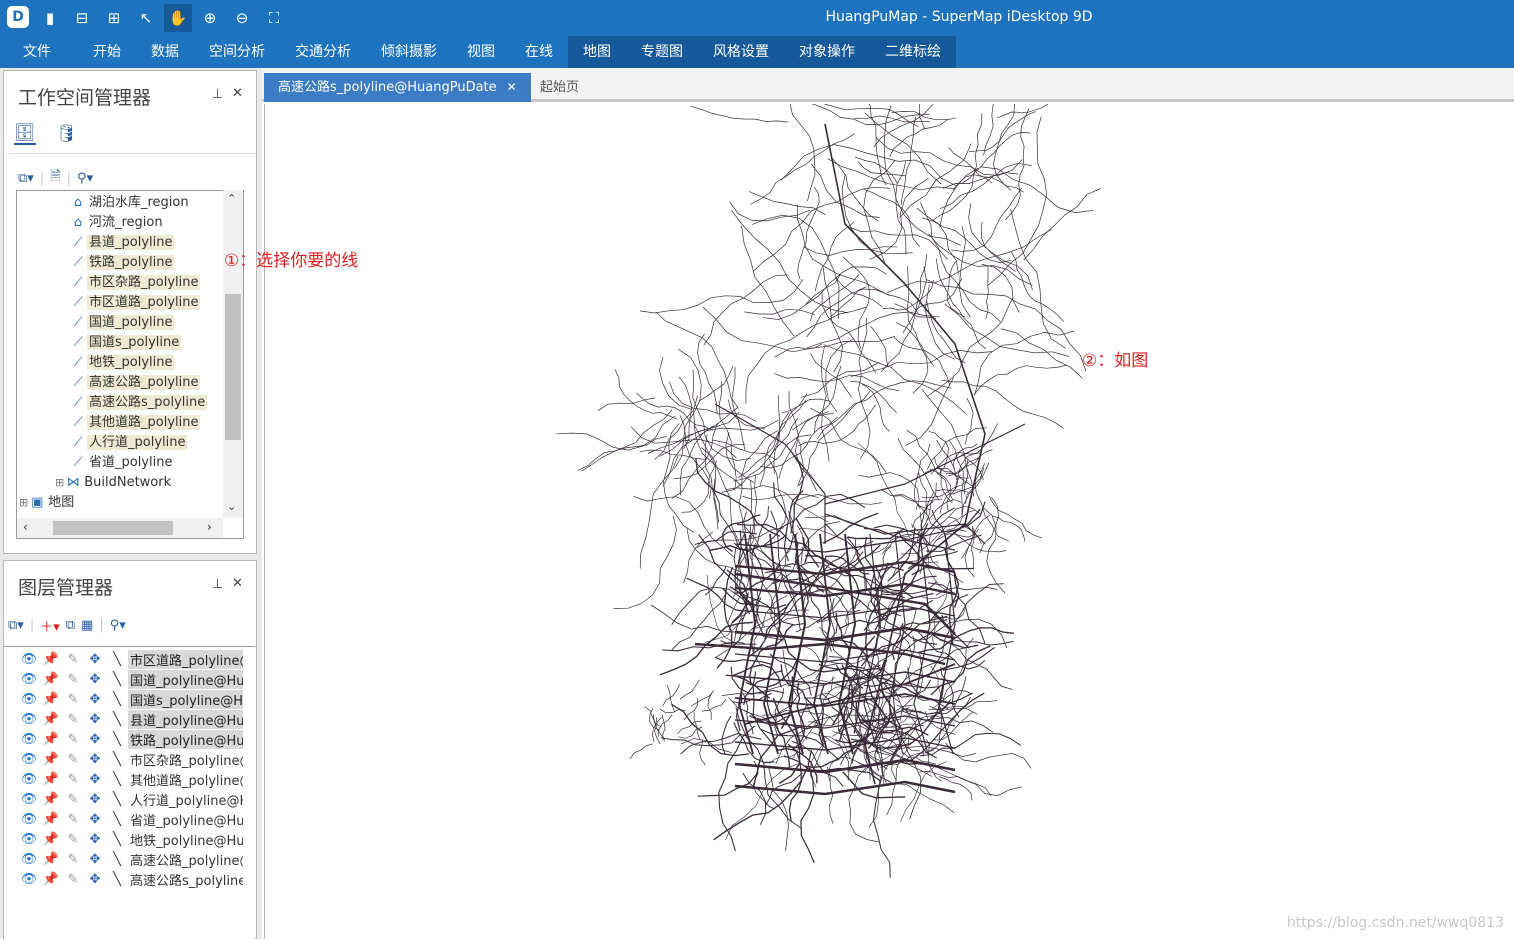  I want to click on tree-item: ⟋其他道路_polyline, so click(134, 423).